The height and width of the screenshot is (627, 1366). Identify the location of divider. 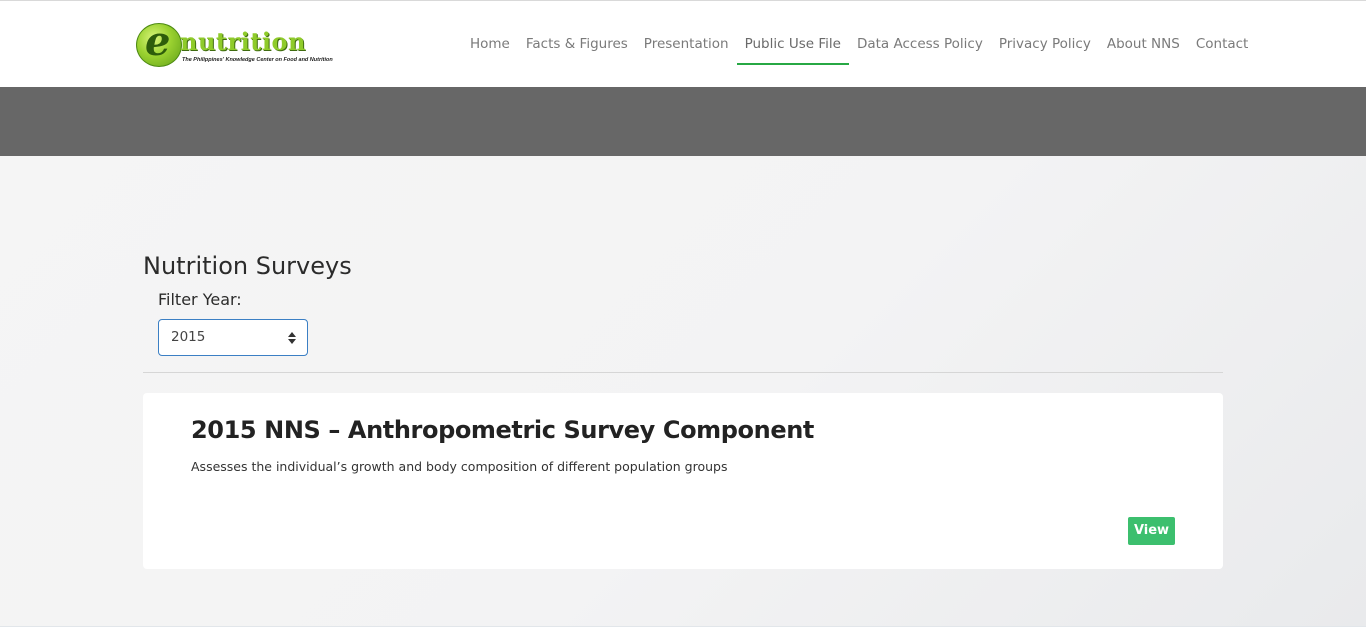
(683, 372).